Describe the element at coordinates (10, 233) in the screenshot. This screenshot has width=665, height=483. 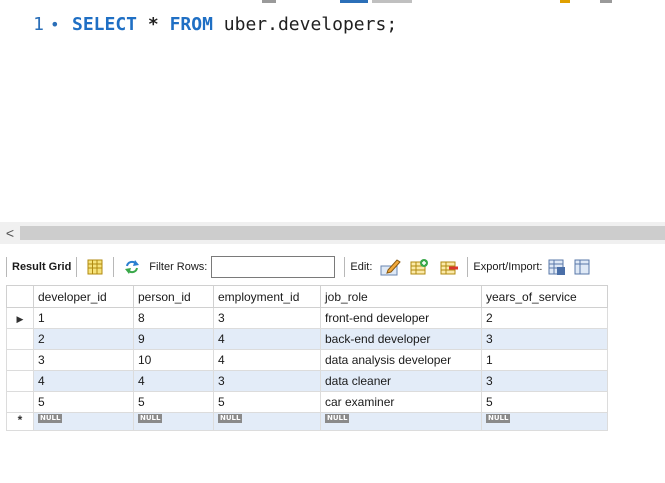
I see `scroll-left-icon: <` at that location.